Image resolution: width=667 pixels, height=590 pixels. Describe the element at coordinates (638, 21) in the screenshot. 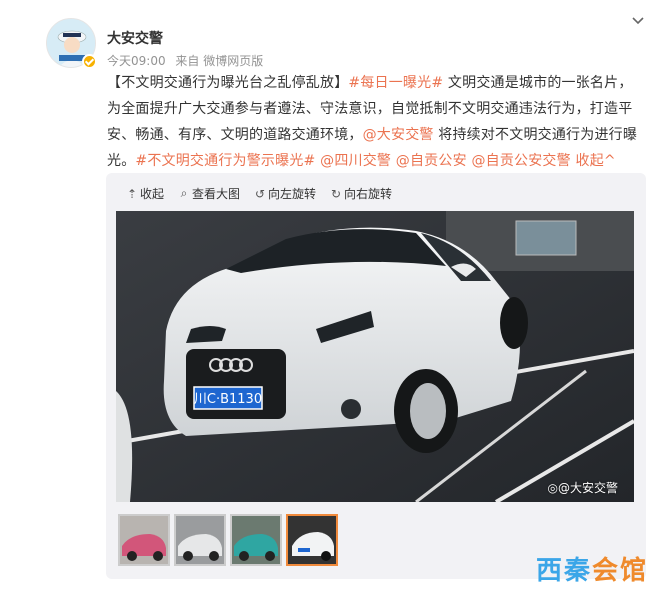

I see `chevron-down-icon` at that location.